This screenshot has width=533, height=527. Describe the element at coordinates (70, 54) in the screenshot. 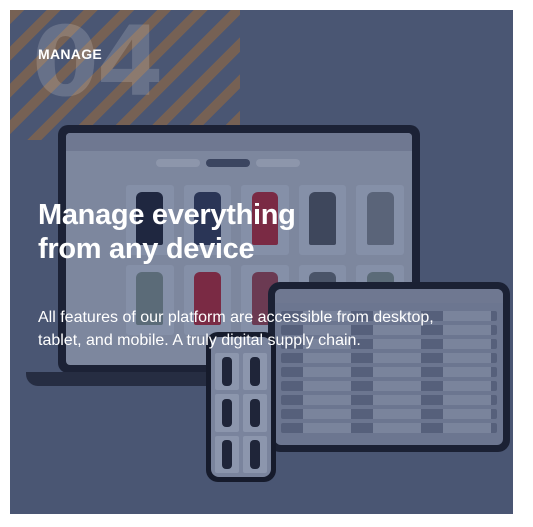

I see `eyebrow-label: MANAGE` at that location.